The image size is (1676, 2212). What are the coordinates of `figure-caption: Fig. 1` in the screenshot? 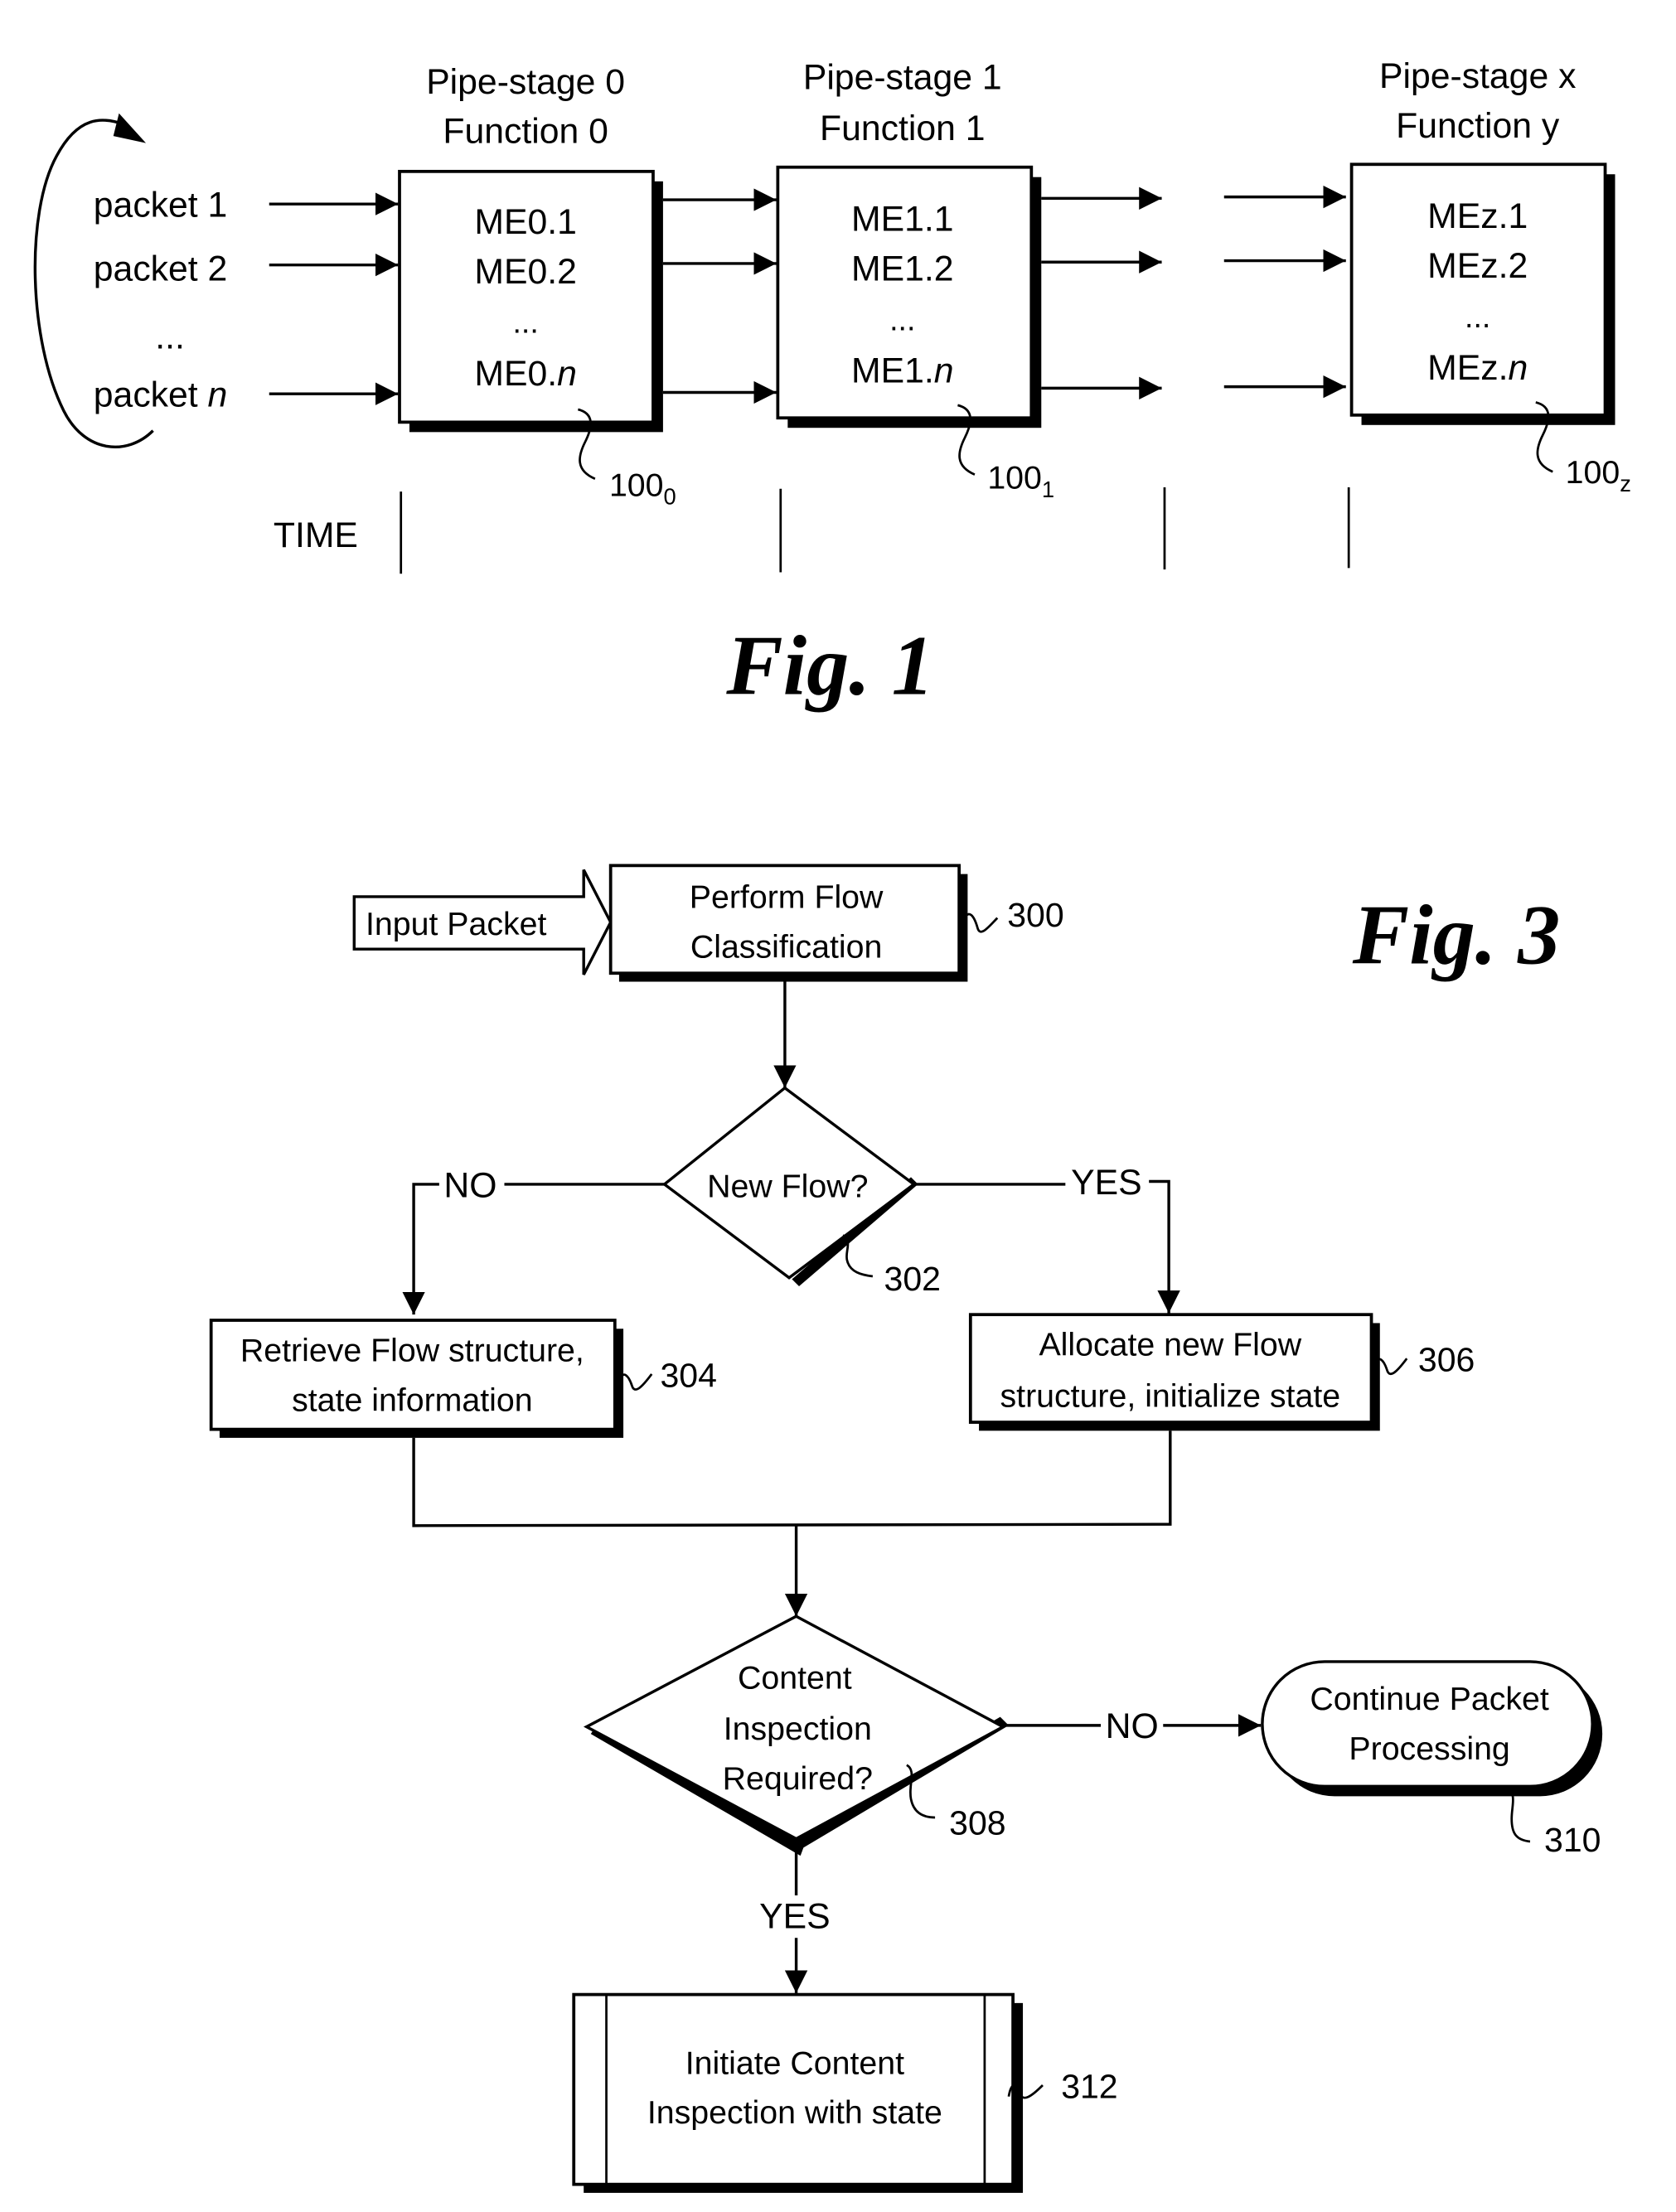 It's located at (829, 667).